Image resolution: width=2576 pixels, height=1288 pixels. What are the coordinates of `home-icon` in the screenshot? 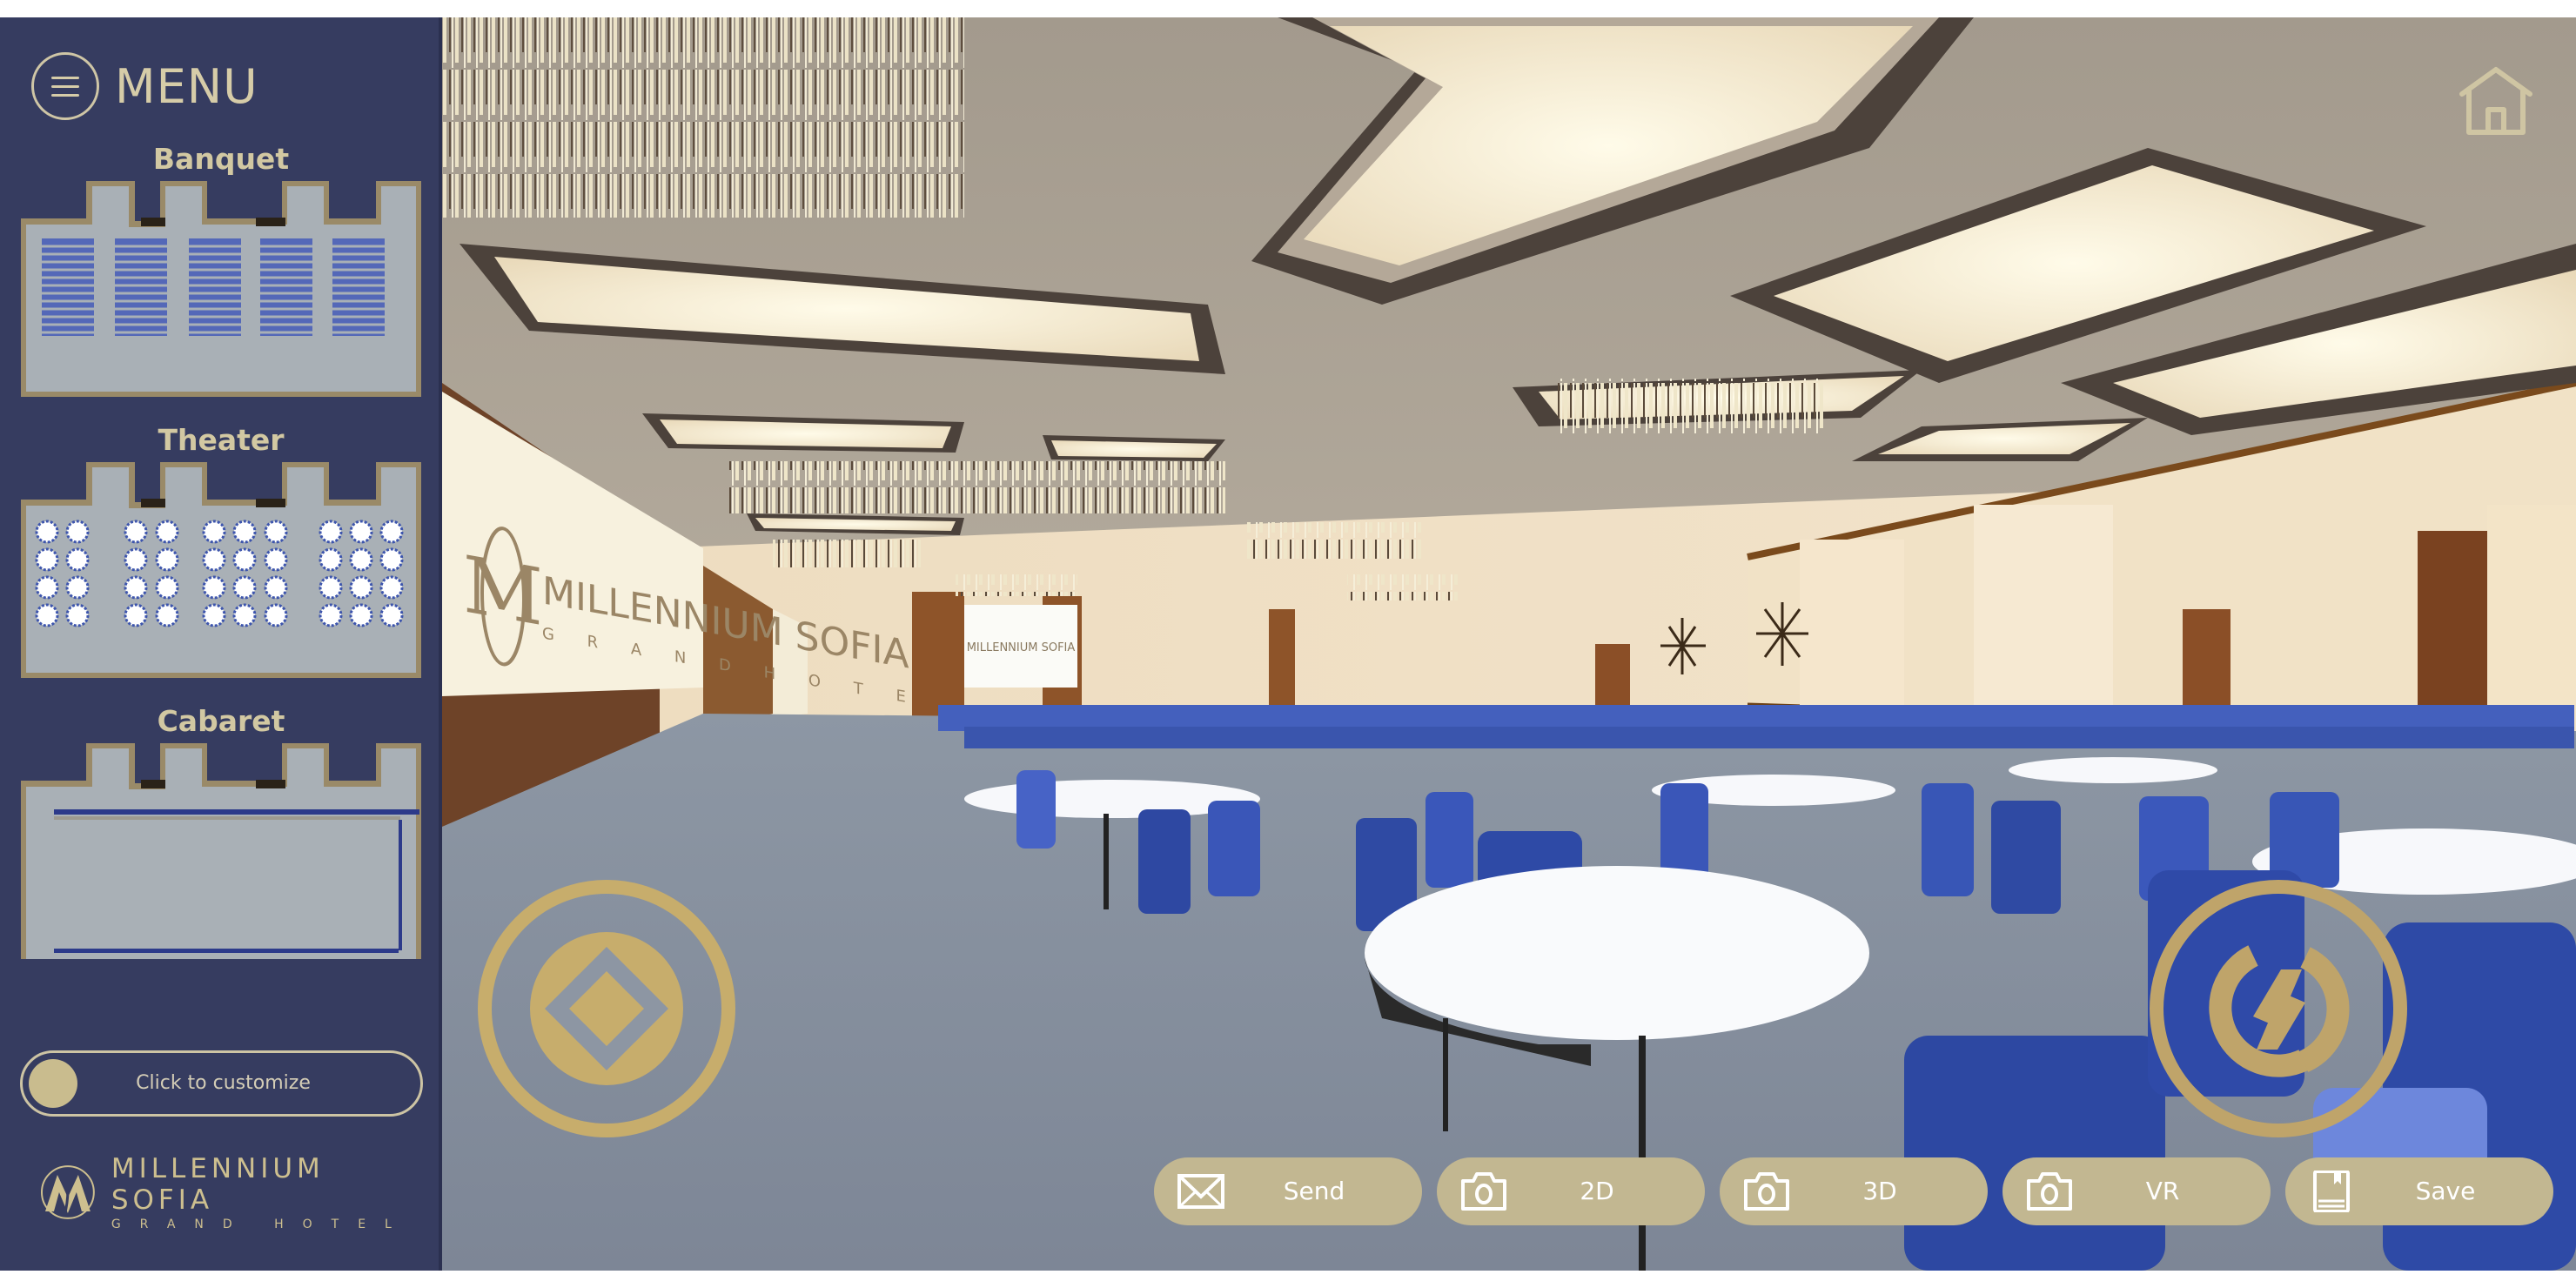 It's located at (2495, 101).